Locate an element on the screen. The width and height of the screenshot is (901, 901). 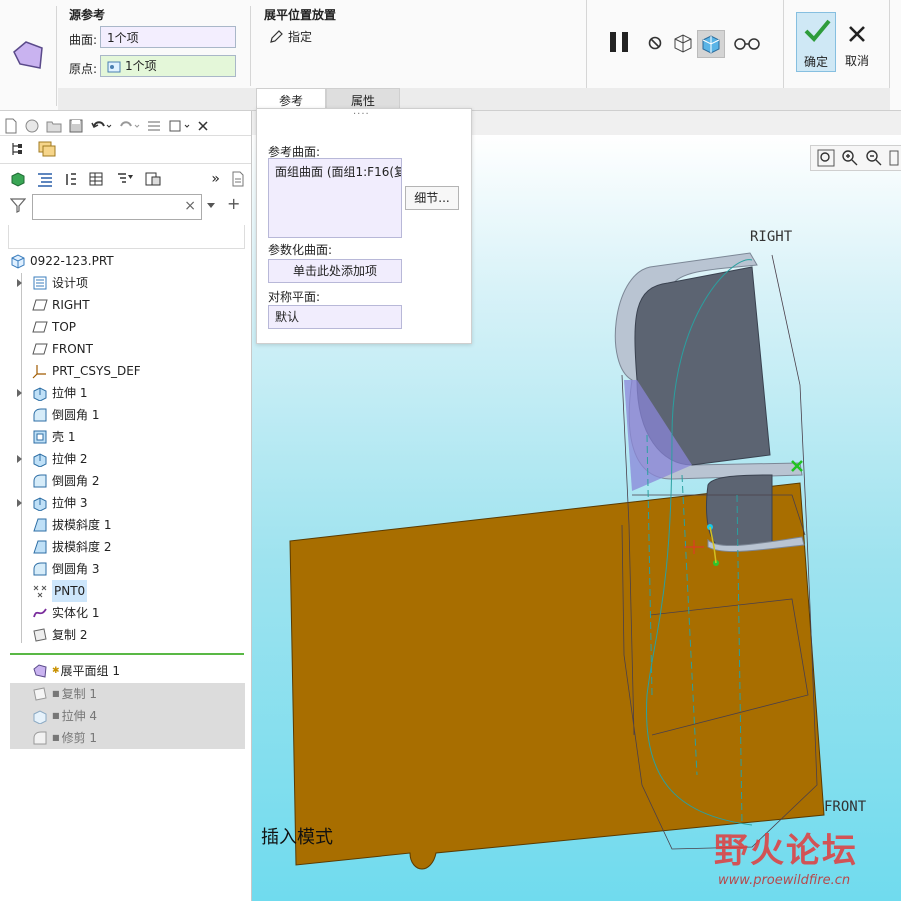
tree-item-label: 拉伸 3 is located at coordinates (70, 503).